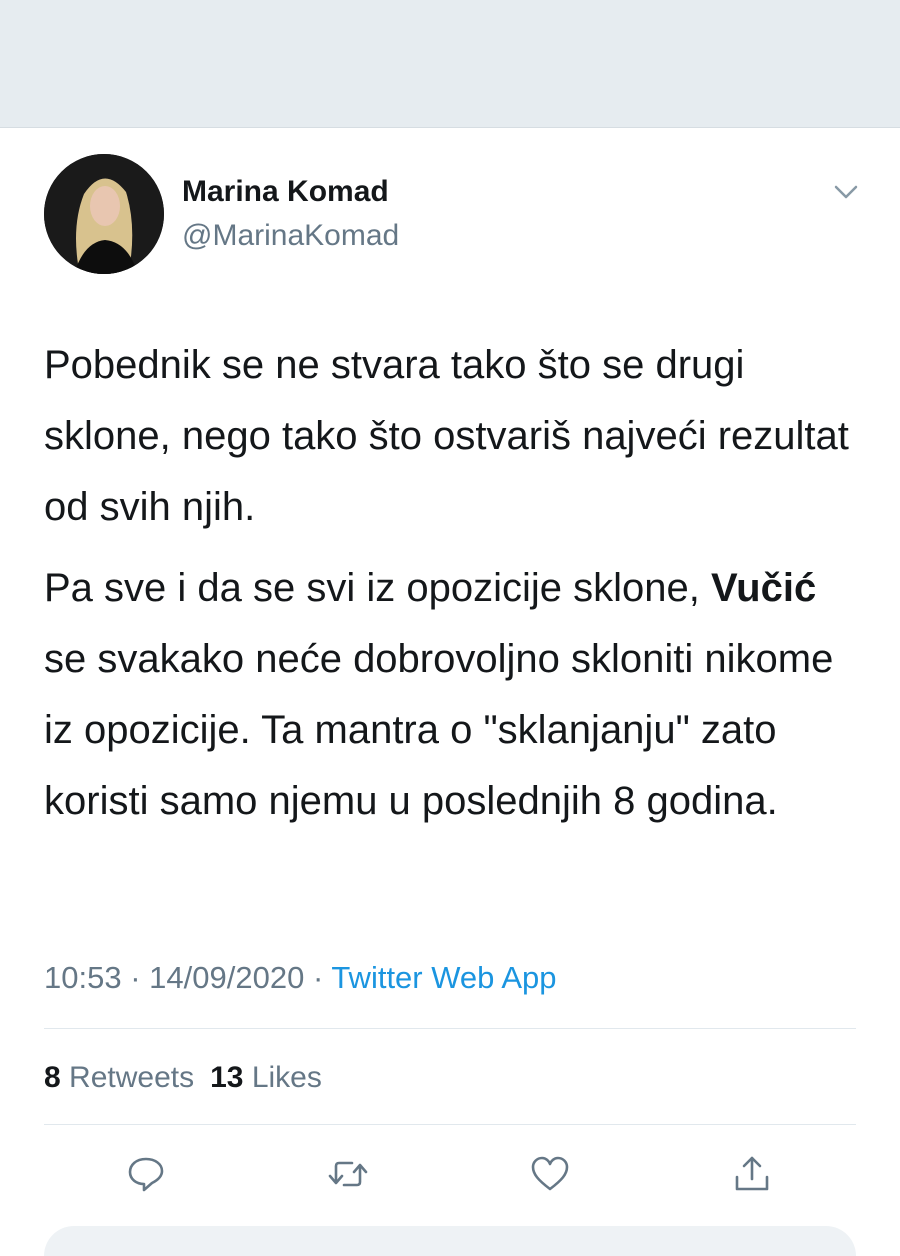 The height and width of the screenshot is (1256, 900). Describe the element at coordinates (450, 1241) in the screenshot. I see `reply-composer-bar` at that location.